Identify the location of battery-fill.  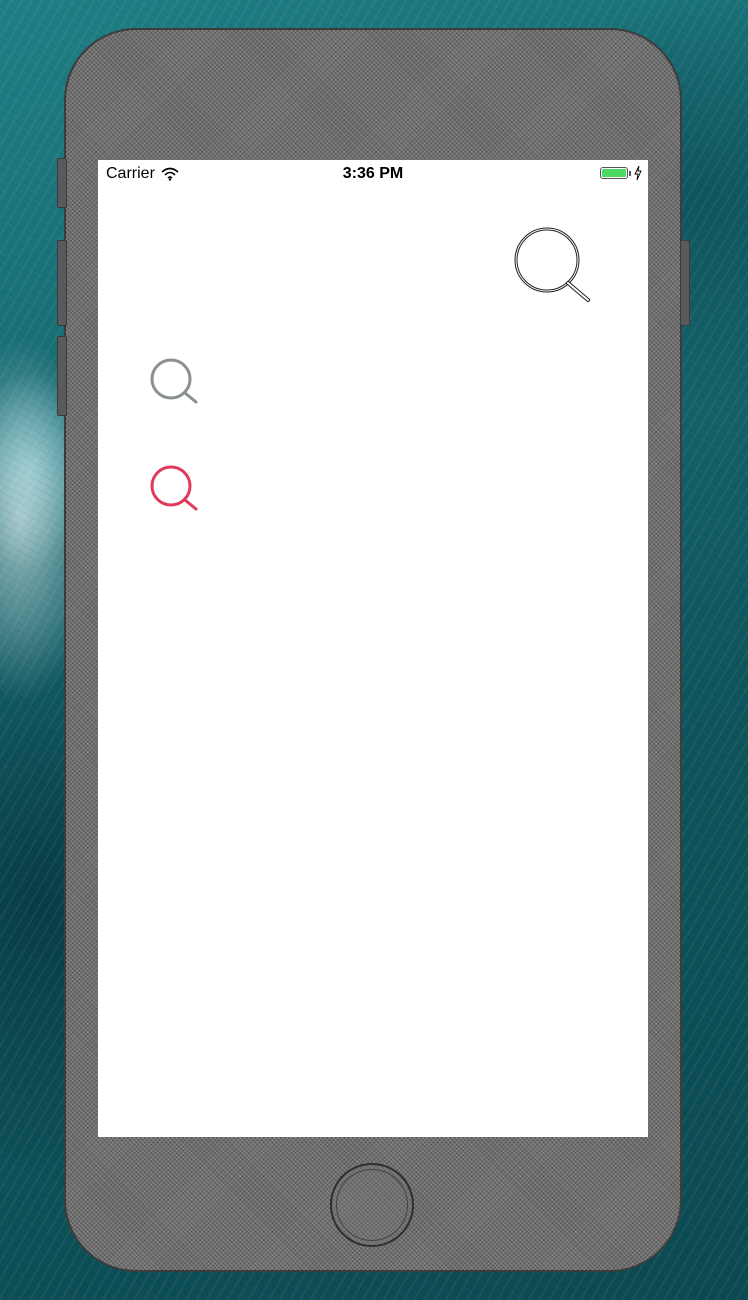
(614, 173).